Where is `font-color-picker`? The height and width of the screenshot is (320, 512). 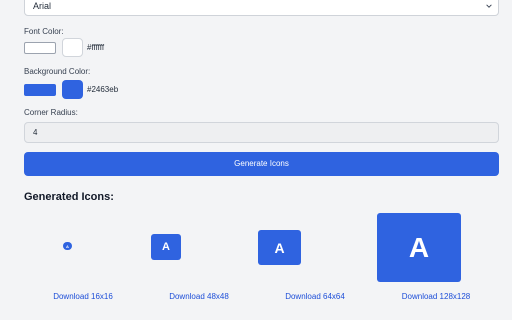
font-color-picker is located at coordinates (40, 47).